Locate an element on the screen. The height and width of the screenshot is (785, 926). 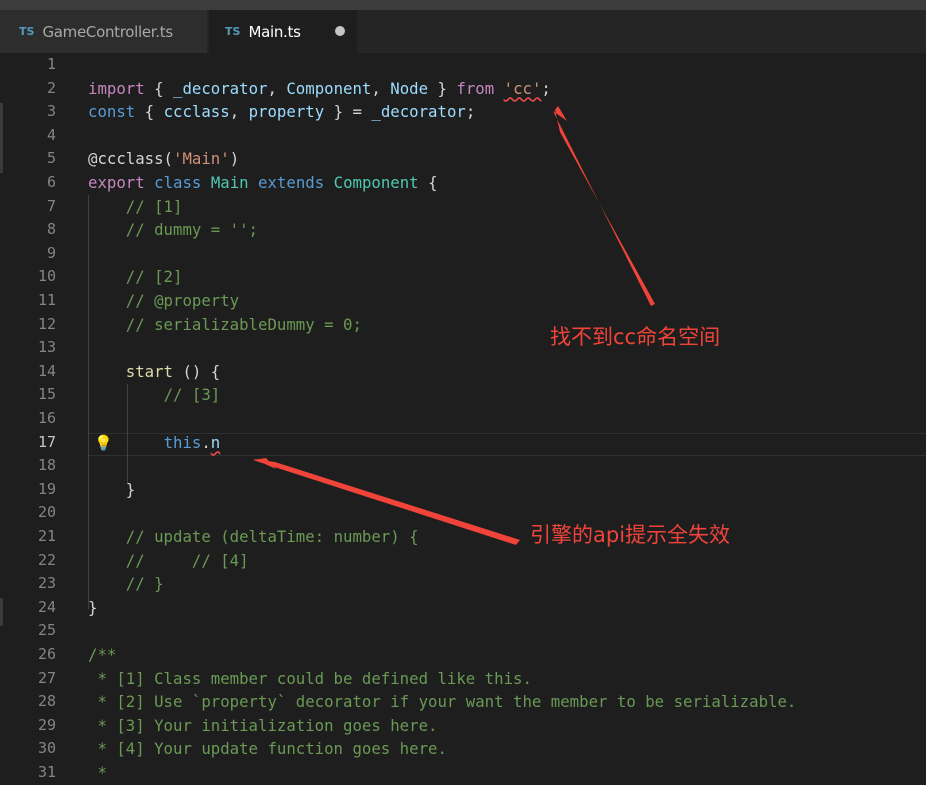
annotation-namespace-error: 找不到cc命名空间 is located at coordinates (635, 337).